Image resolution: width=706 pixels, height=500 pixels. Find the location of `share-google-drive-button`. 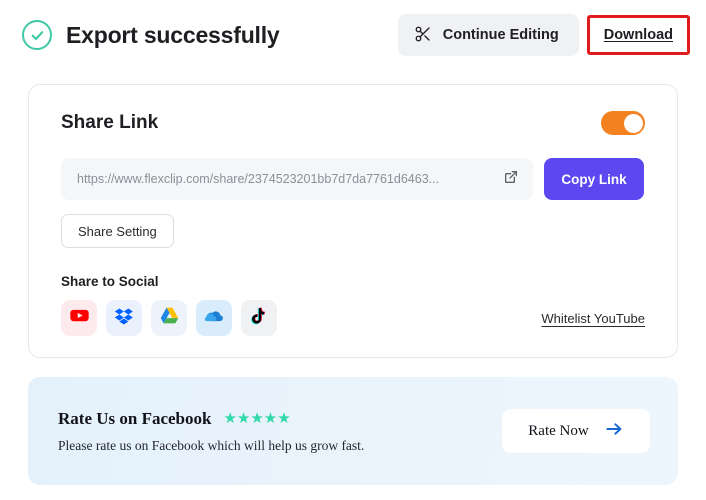

share-google-drive-button is located at coordinates (169, 318).